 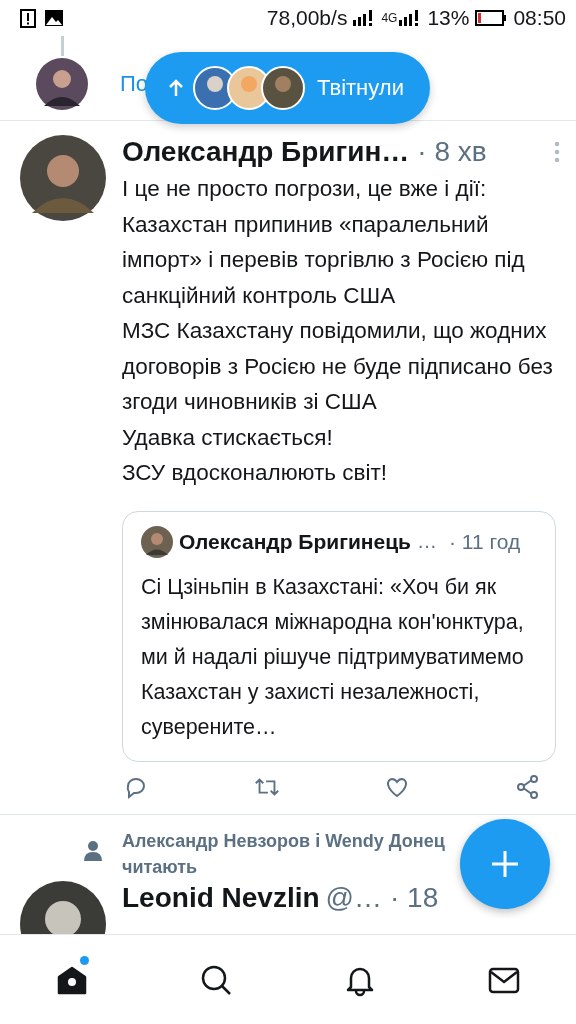 I want to click on quoted-time: · 11 год, so click(x=485, y=541).